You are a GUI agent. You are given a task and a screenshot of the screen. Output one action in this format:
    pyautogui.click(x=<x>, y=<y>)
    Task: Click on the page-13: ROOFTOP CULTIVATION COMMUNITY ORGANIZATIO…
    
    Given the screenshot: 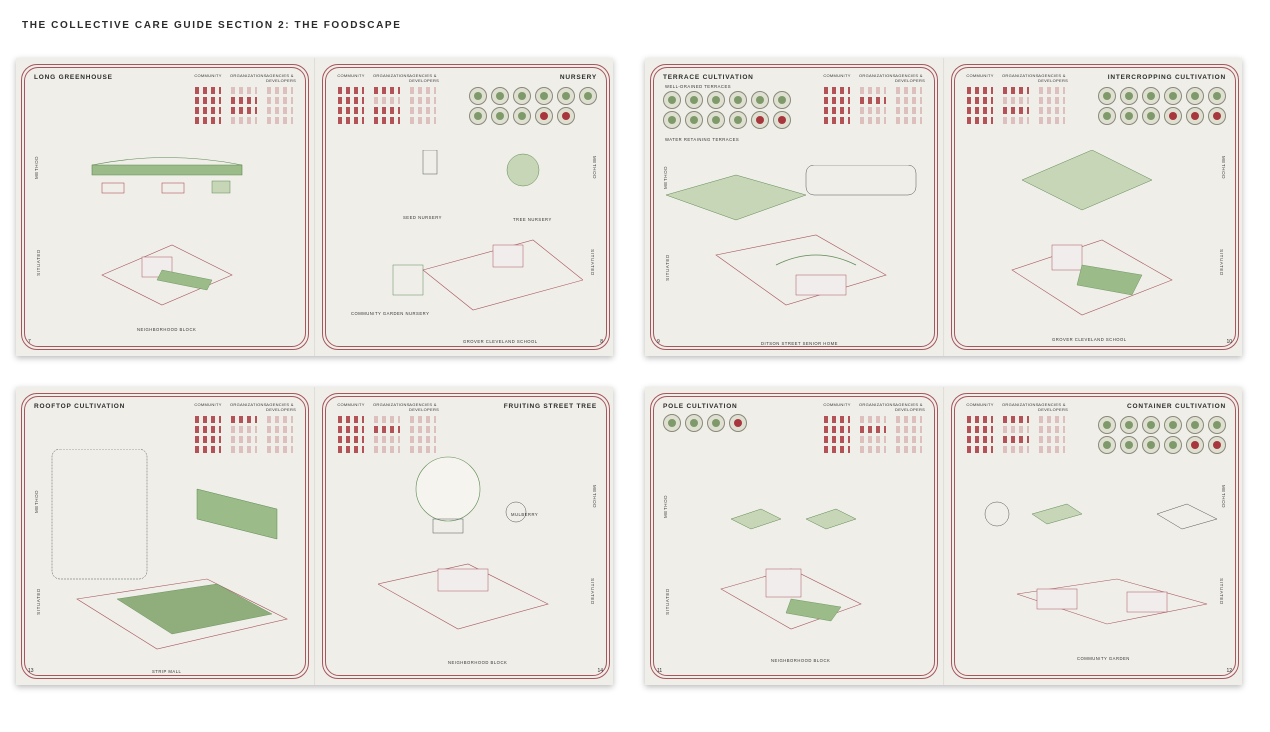 What is the action you would take?
    pyautogui.click(x=165, y=536)
    